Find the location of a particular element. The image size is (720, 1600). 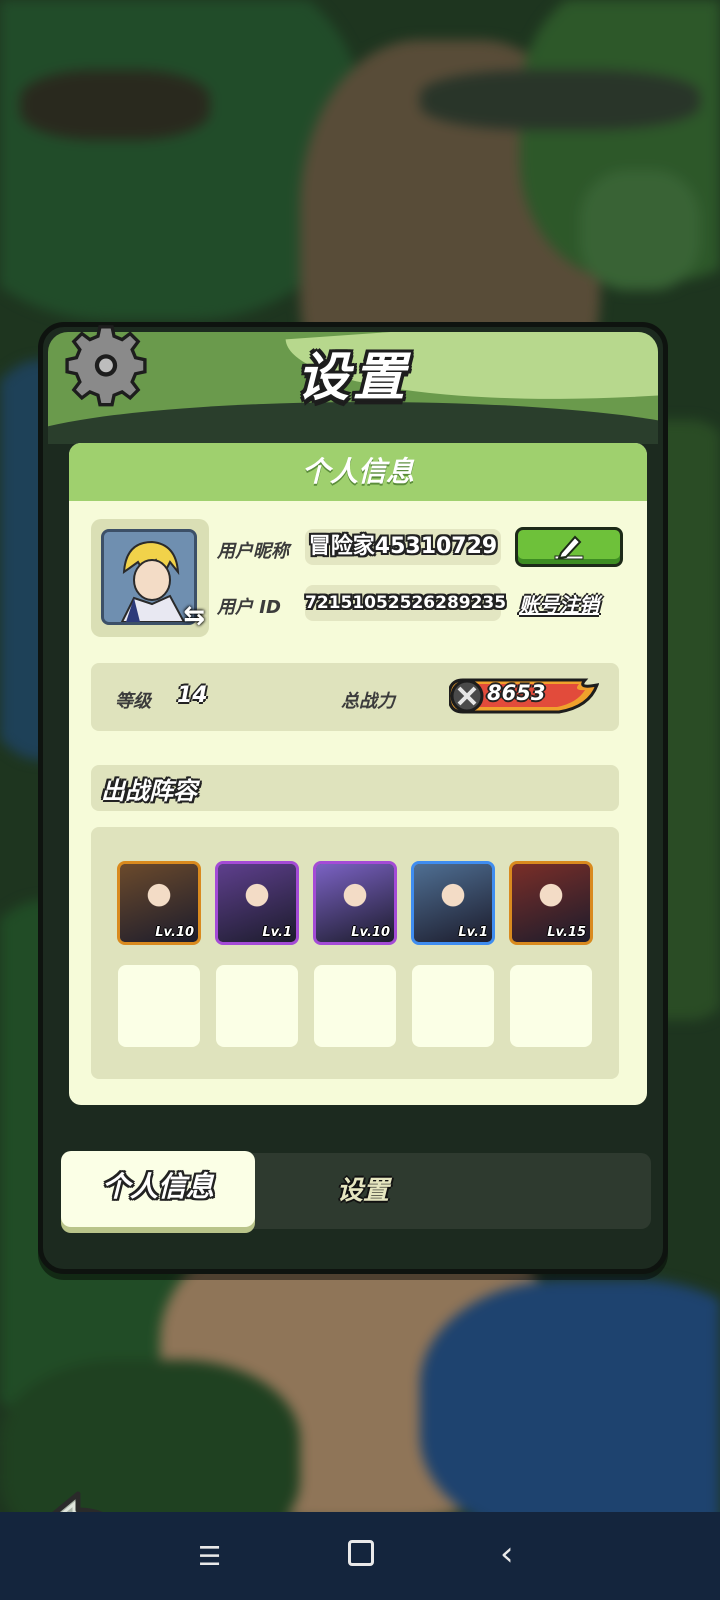

lineup-title: 出战阵容 is located at coordinates (149, 791).